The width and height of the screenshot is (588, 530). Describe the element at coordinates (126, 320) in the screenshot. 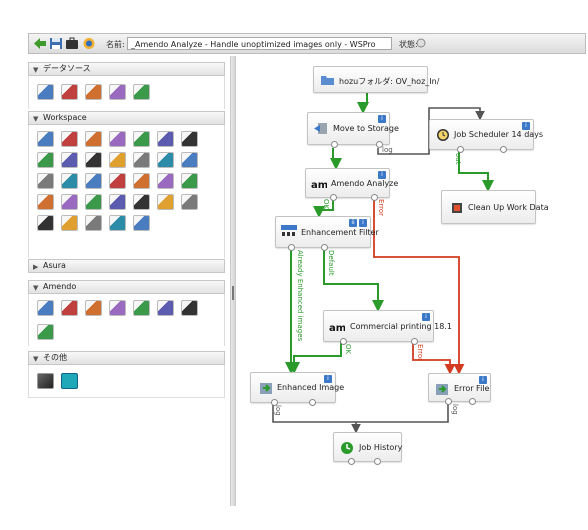

I see `section-body-amendo` at that location.